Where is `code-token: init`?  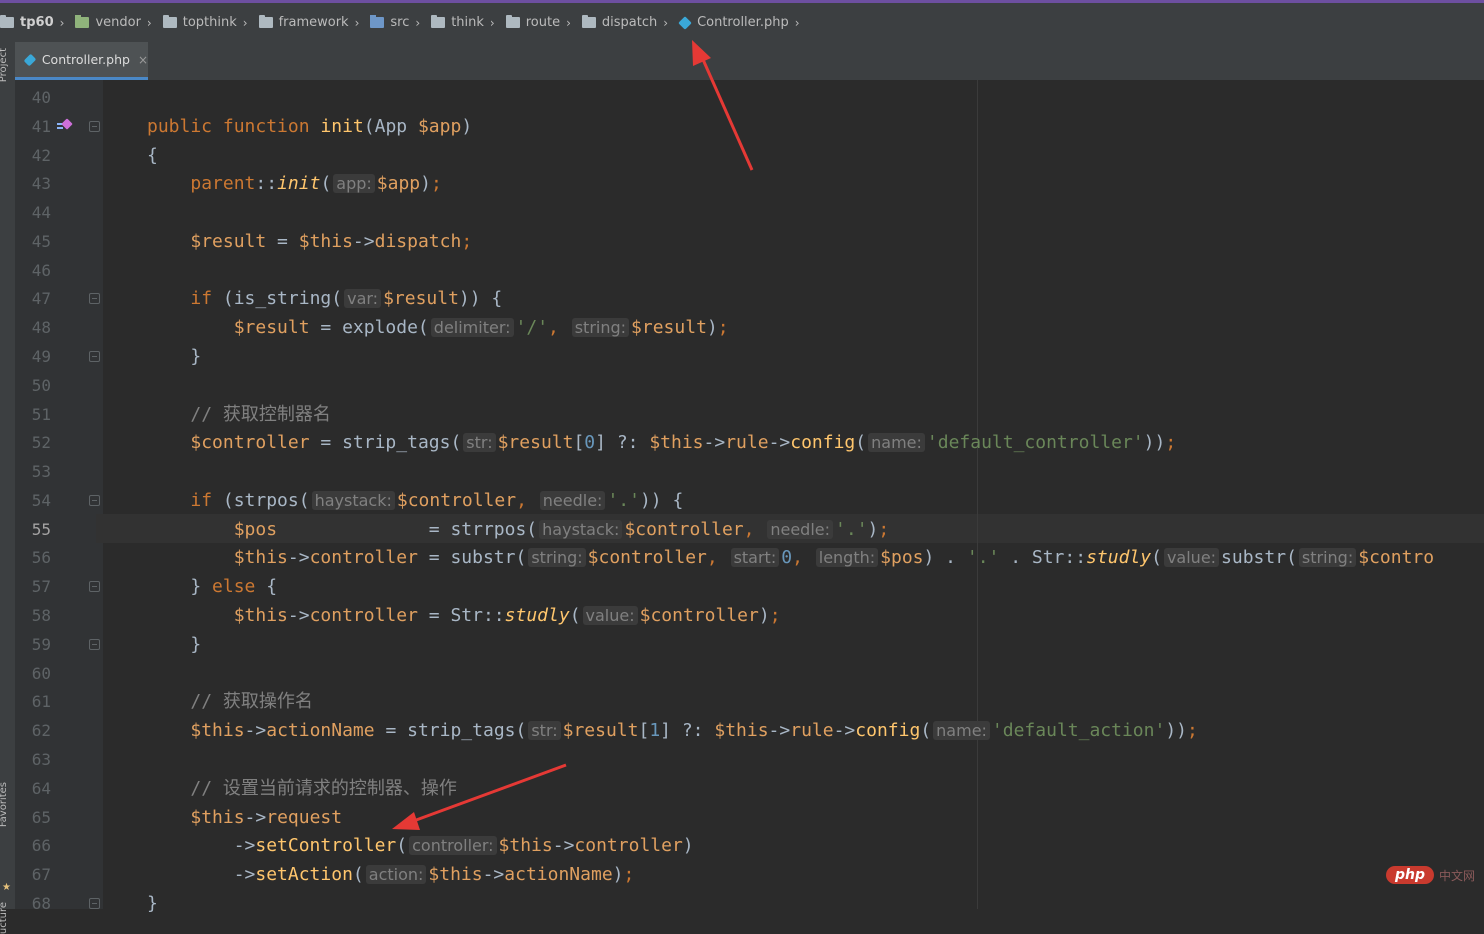
code-token: init is located at coordinates (342, 126).